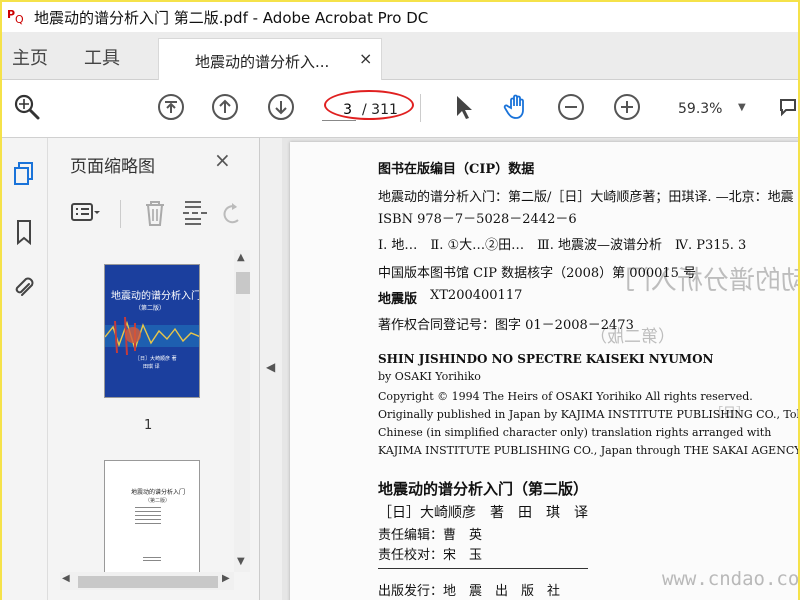  I want to click on cip-heading: 图书在版编目（CIP）数据, so click(456, 169).